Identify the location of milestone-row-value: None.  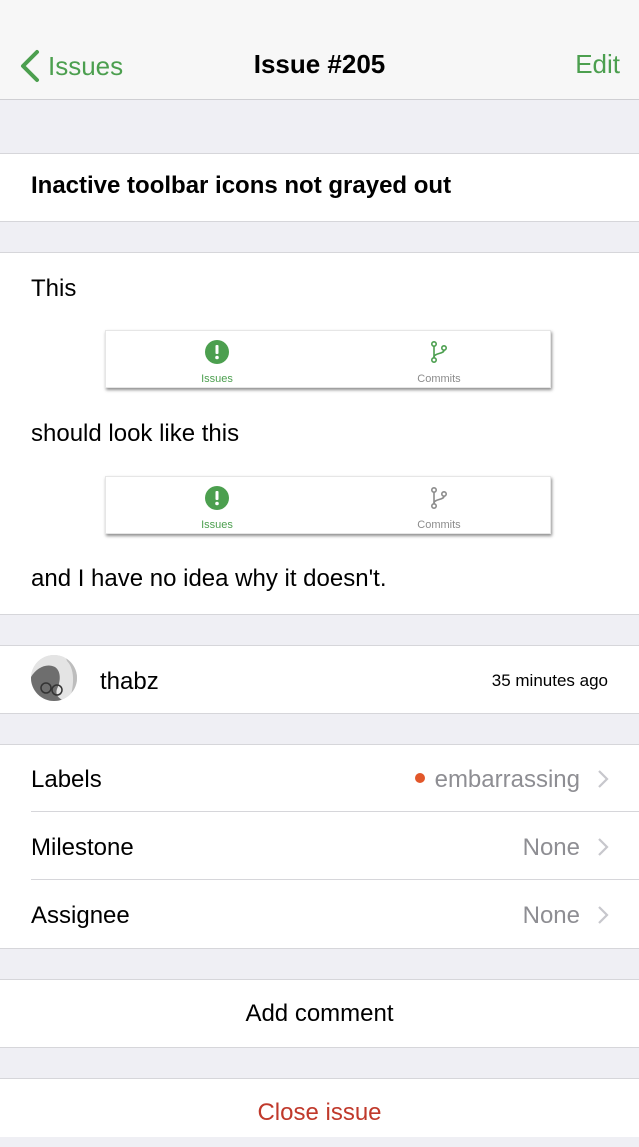
(551, 847).